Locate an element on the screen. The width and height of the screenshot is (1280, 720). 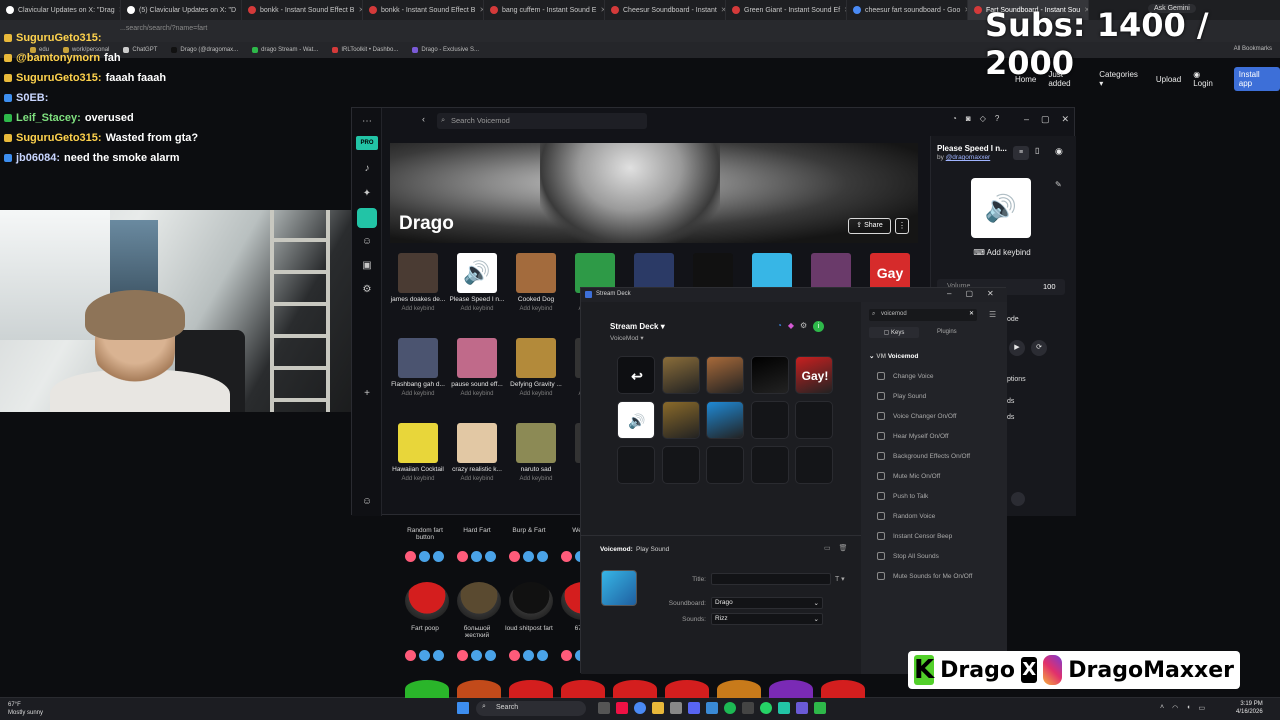
action-item: Instant Censor Beep is located at coordinates (933, 536).